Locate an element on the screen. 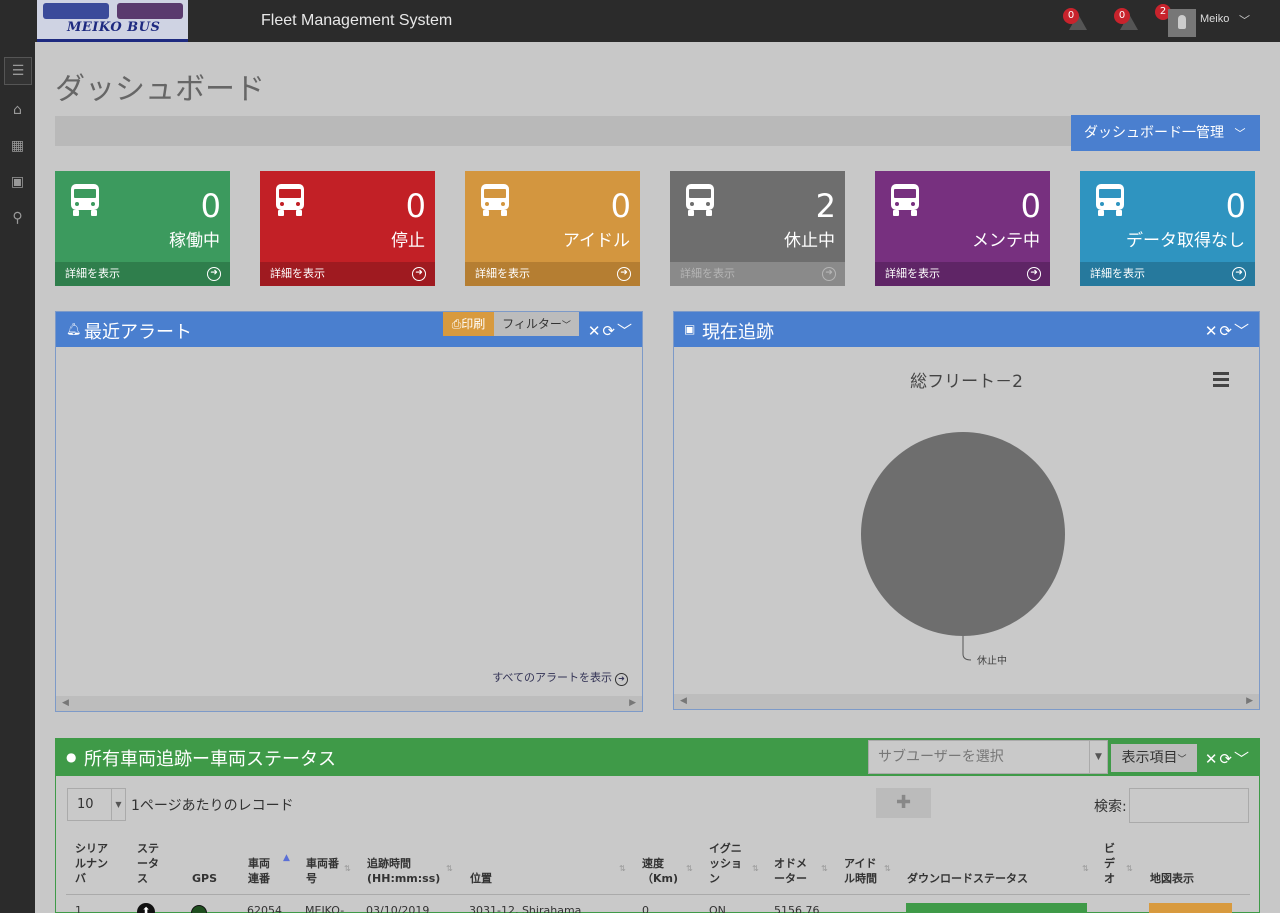 The height and width of the screenshot is (913, 1280). home-icon: ⌂ is located at coordinates (17, 110).